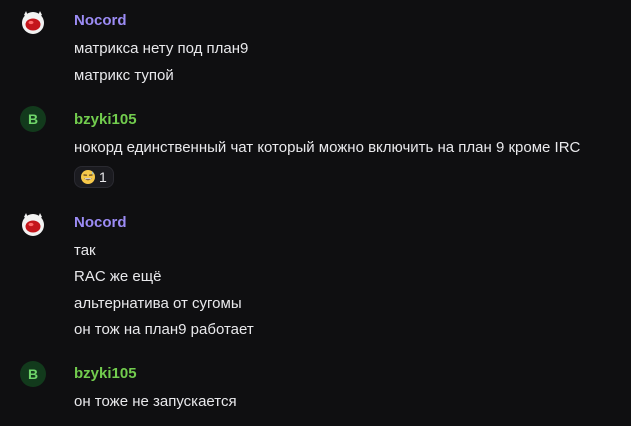 This screenshot has height=426, width=631. I want to click on reaction-chip: 1, so click(94, 177).